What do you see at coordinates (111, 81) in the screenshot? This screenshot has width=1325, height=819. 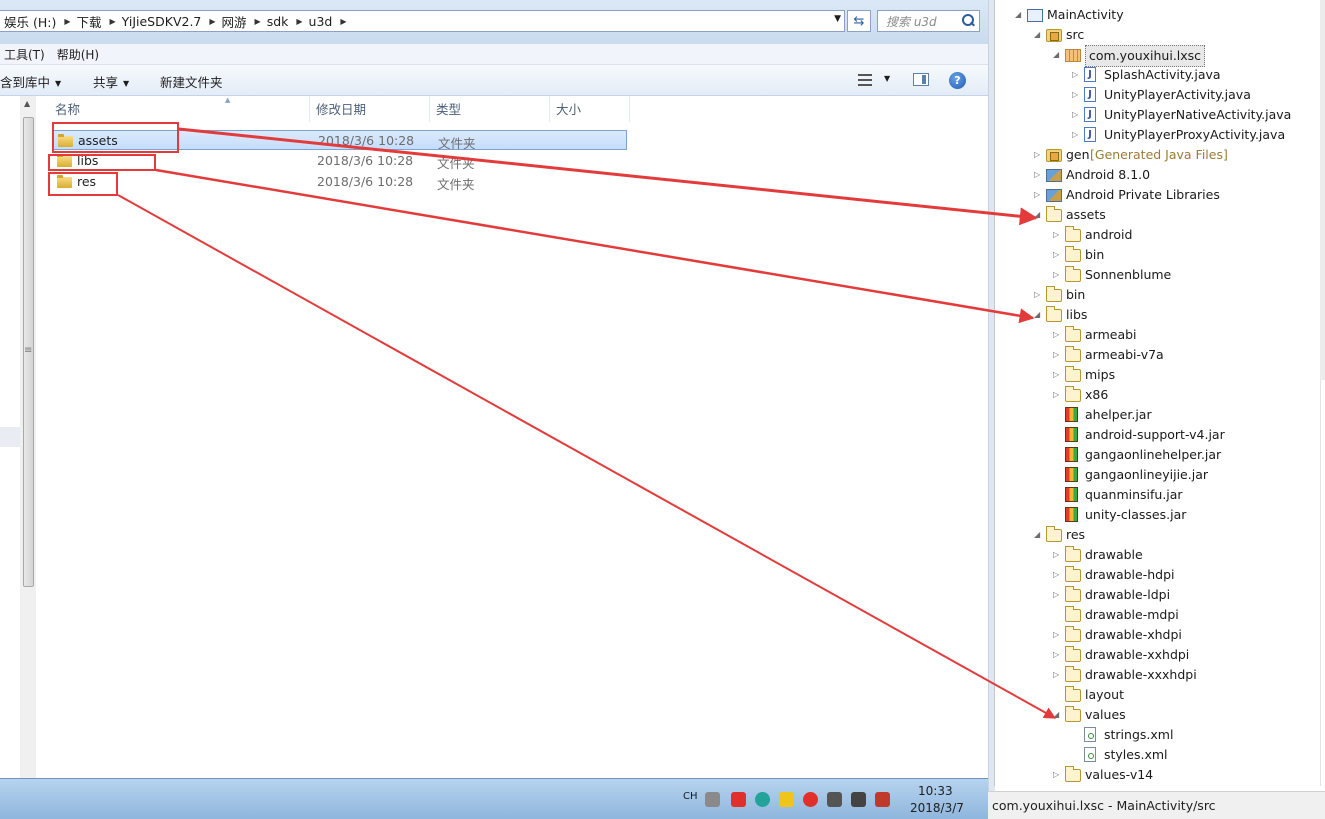 I see `share-button: 共享 ▼` at bounding box center [111, 81].